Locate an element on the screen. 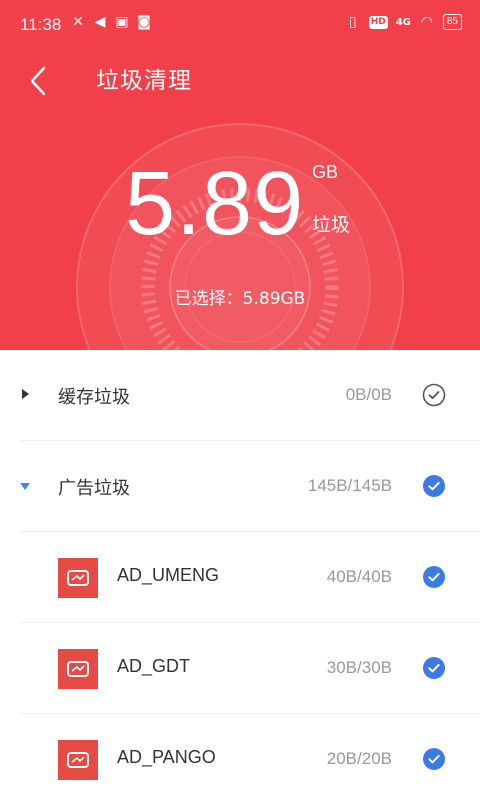  status-bar: 11:38 ✕ ◀ ▣ ◙ ▯ HD 4G ◠ 85 is located at coordinates (240, 26).